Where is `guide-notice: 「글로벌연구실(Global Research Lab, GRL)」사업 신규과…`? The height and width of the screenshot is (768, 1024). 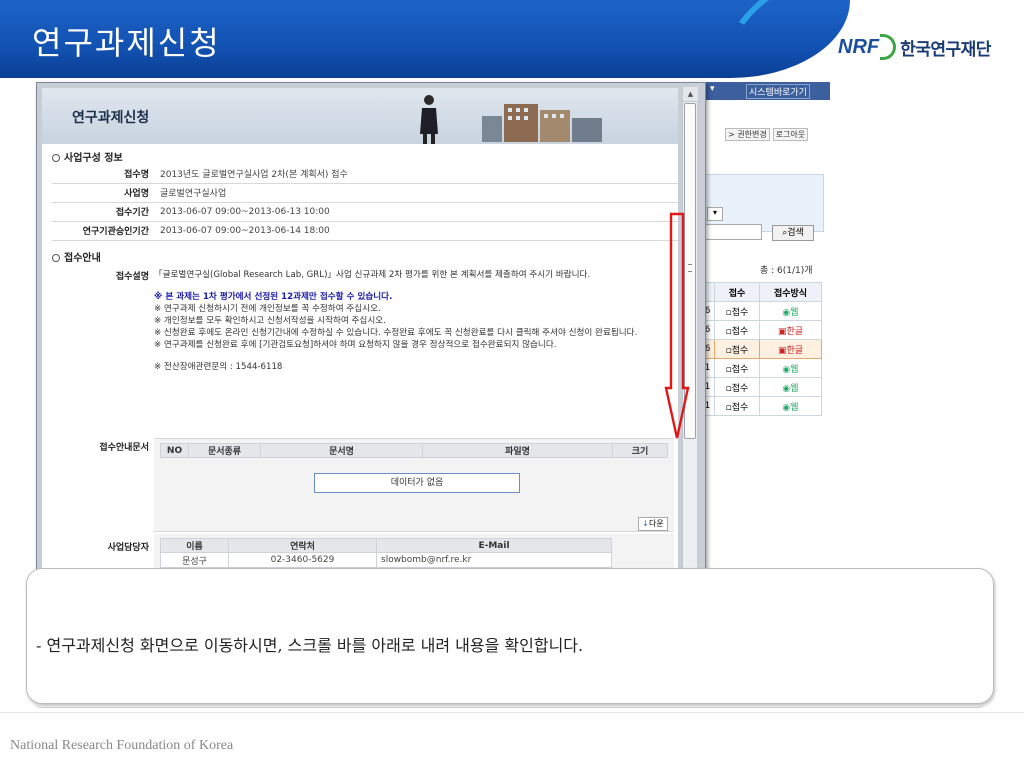 guide-notice: 「글로벌연구실(Global Research Lab, GRL)」사업 신규과… is located at coordinates (410, 348).